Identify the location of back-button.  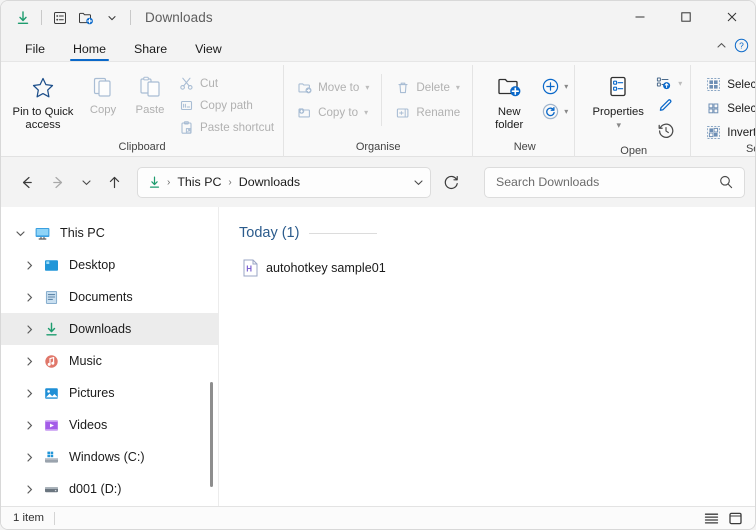
(26, 182).